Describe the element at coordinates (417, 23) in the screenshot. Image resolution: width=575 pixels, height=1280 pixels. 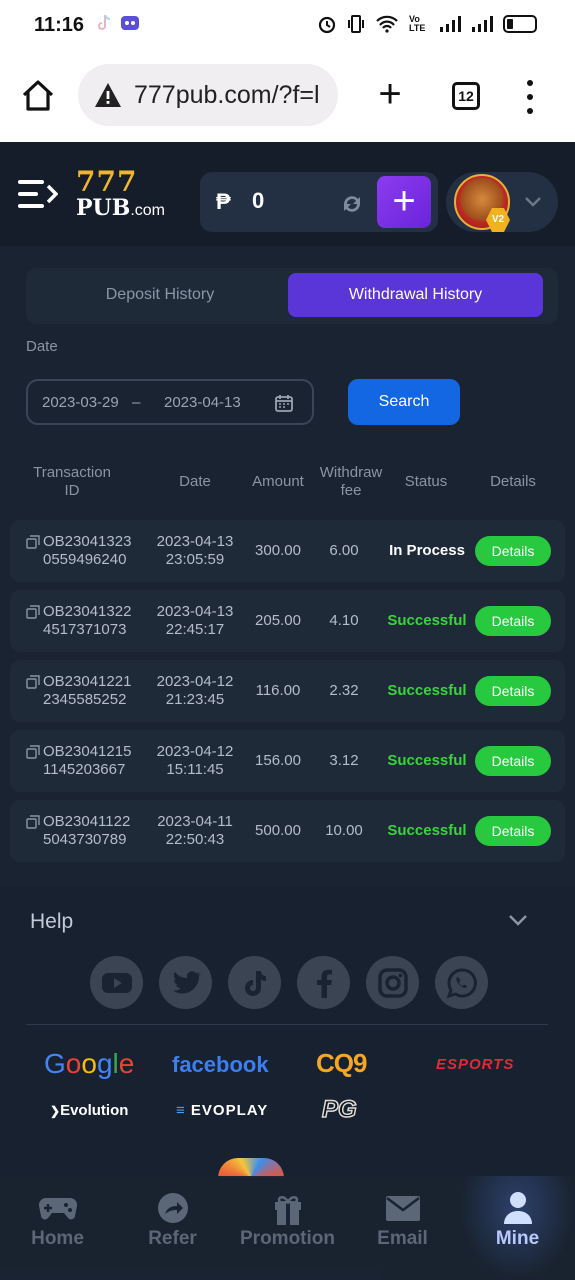
I see `network-label: Vo LTE` at that location.